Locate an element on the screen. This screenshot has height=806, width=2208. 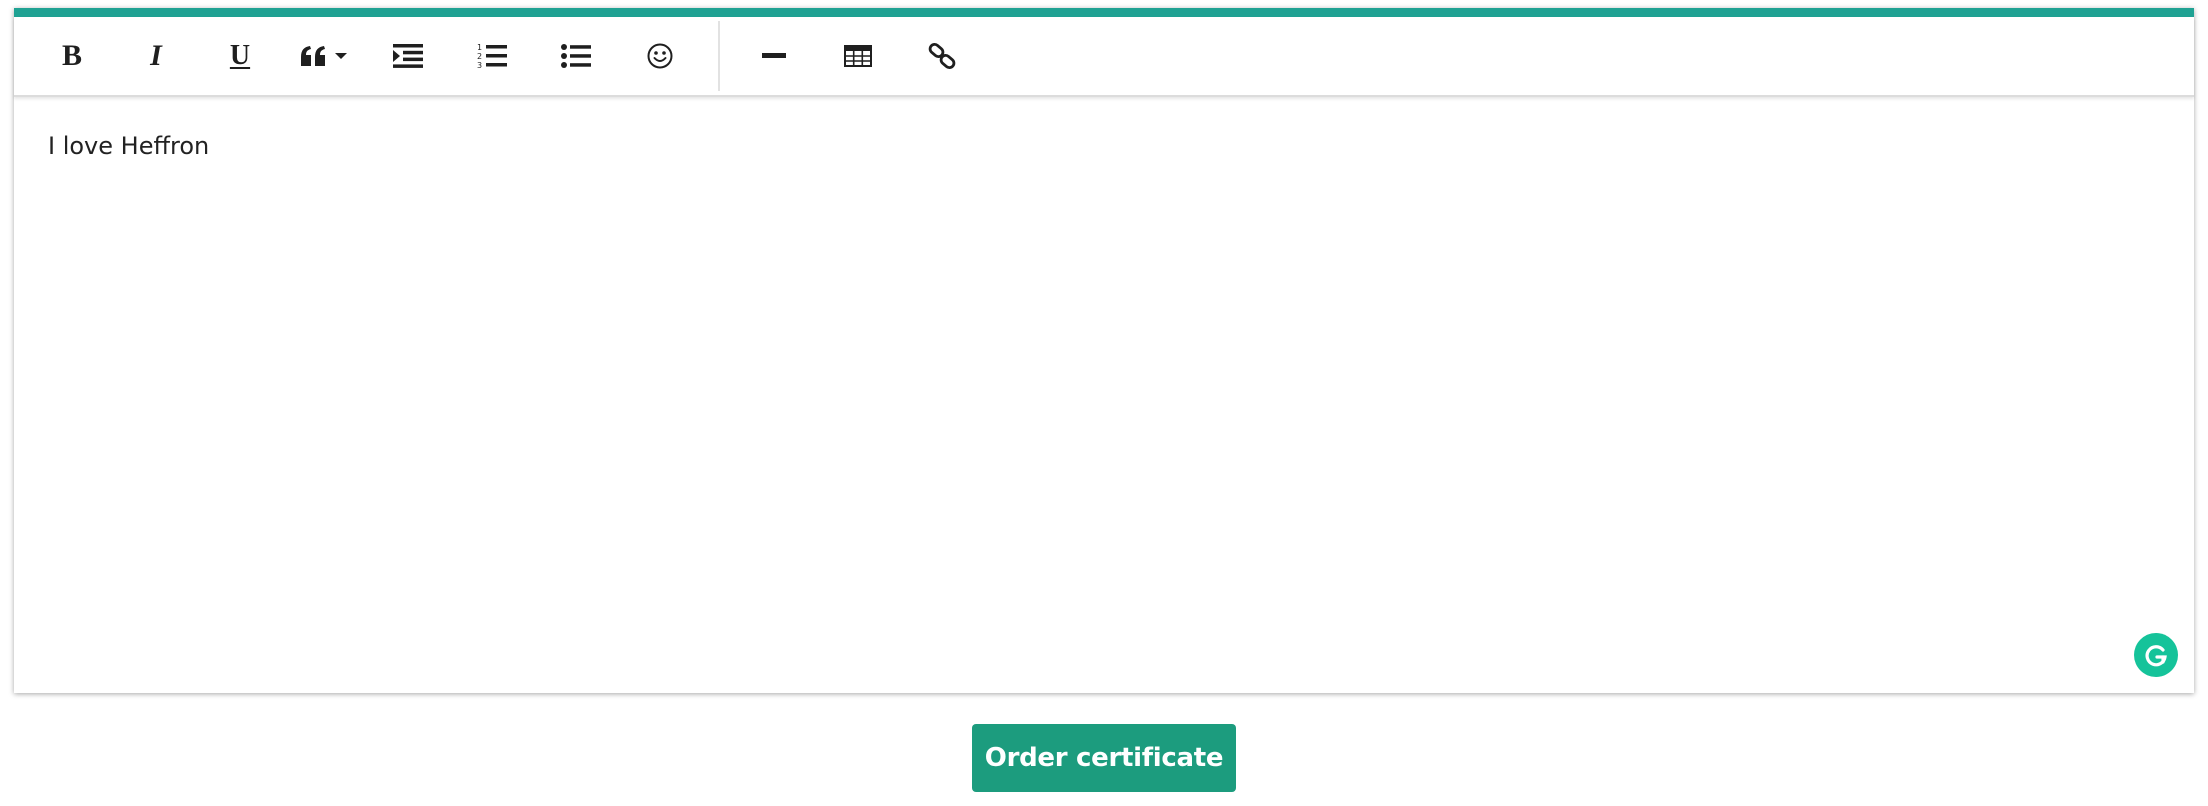
table-button is located at coordinates (858, 56).